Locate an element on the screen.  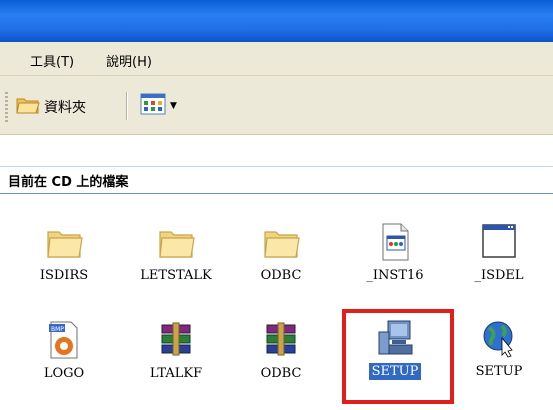
file-item-setup: SETUP is located at coordinates (499, 358).